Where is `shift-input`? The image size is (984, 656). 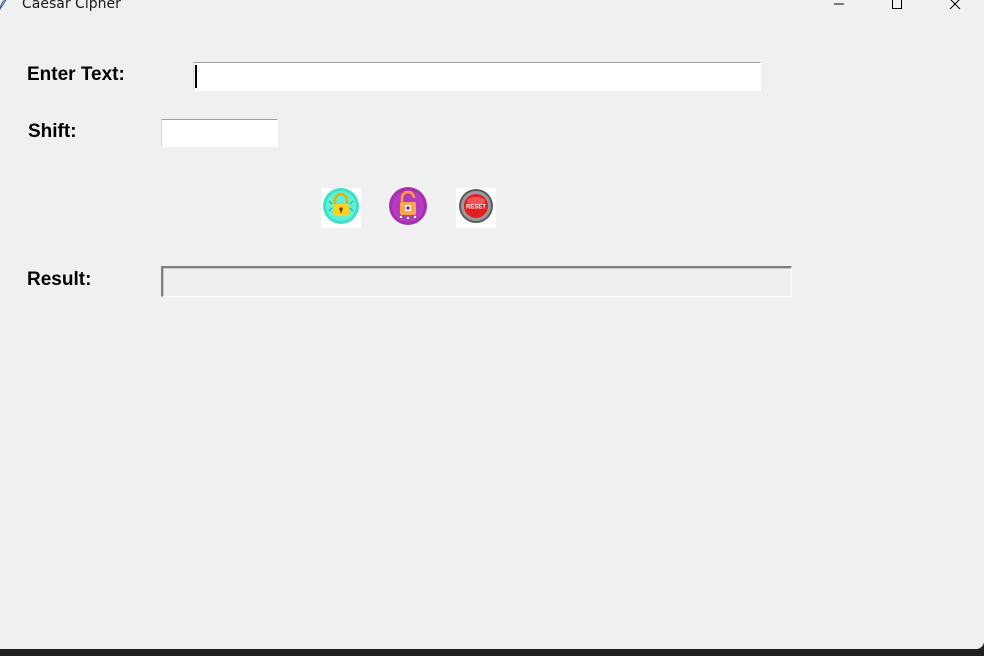
shift-input is located at coordinates (219, 133).